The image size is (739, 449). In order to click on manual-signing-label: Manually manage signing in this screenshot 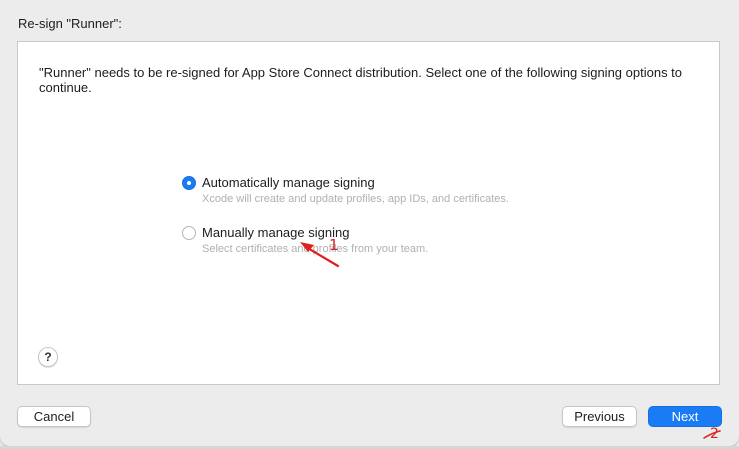, I will do `click(275, 232)`.